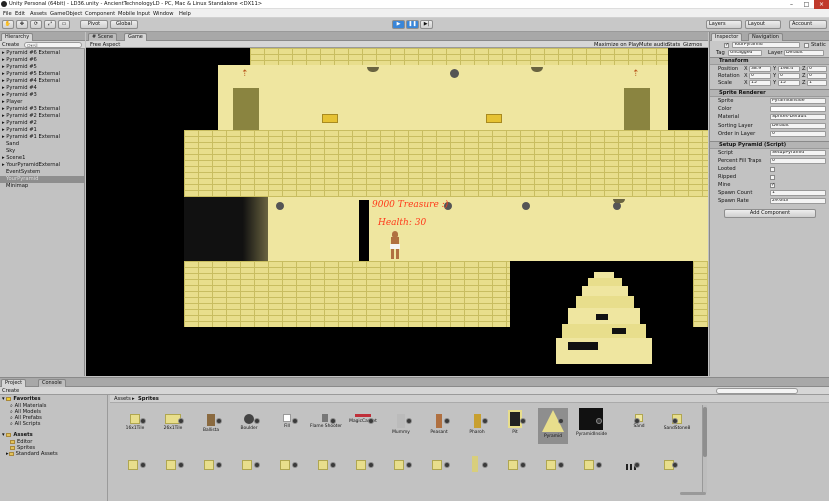 This screenshot has height=501, width=829. Describe the element at coordinates (42, 53) in the screenshot. I see `hierarchy-item: ▸ Pyramid #6 External` at that location.